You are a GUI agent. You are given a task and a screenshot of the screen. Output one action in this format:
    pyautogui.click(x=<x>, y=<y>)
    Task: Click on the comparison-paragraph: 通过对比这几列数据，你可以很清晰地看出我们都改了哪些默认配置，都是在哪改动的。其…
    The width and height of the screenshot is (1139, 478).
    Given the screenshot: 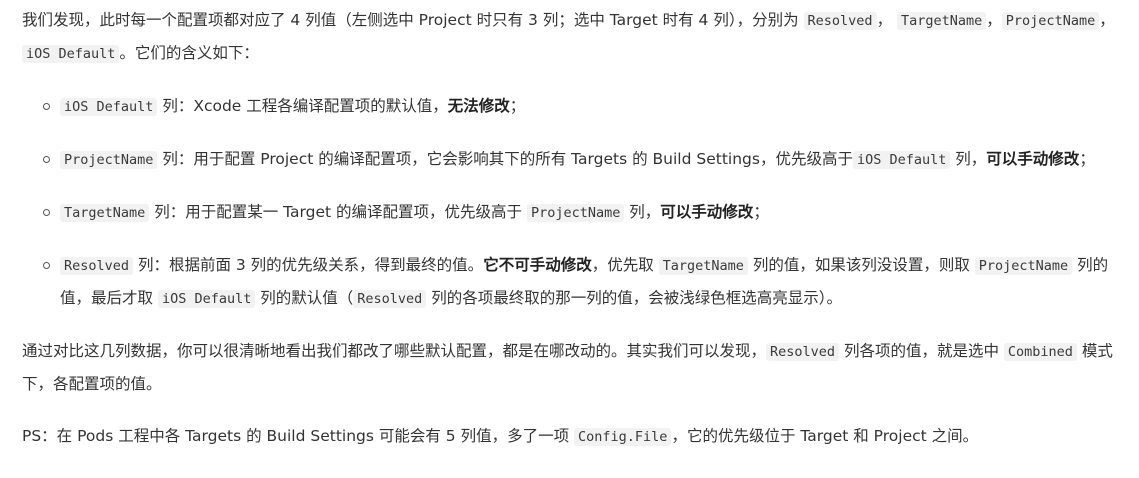 What is the action you would take?
    pyautogui.click(x=570, y=367)
    